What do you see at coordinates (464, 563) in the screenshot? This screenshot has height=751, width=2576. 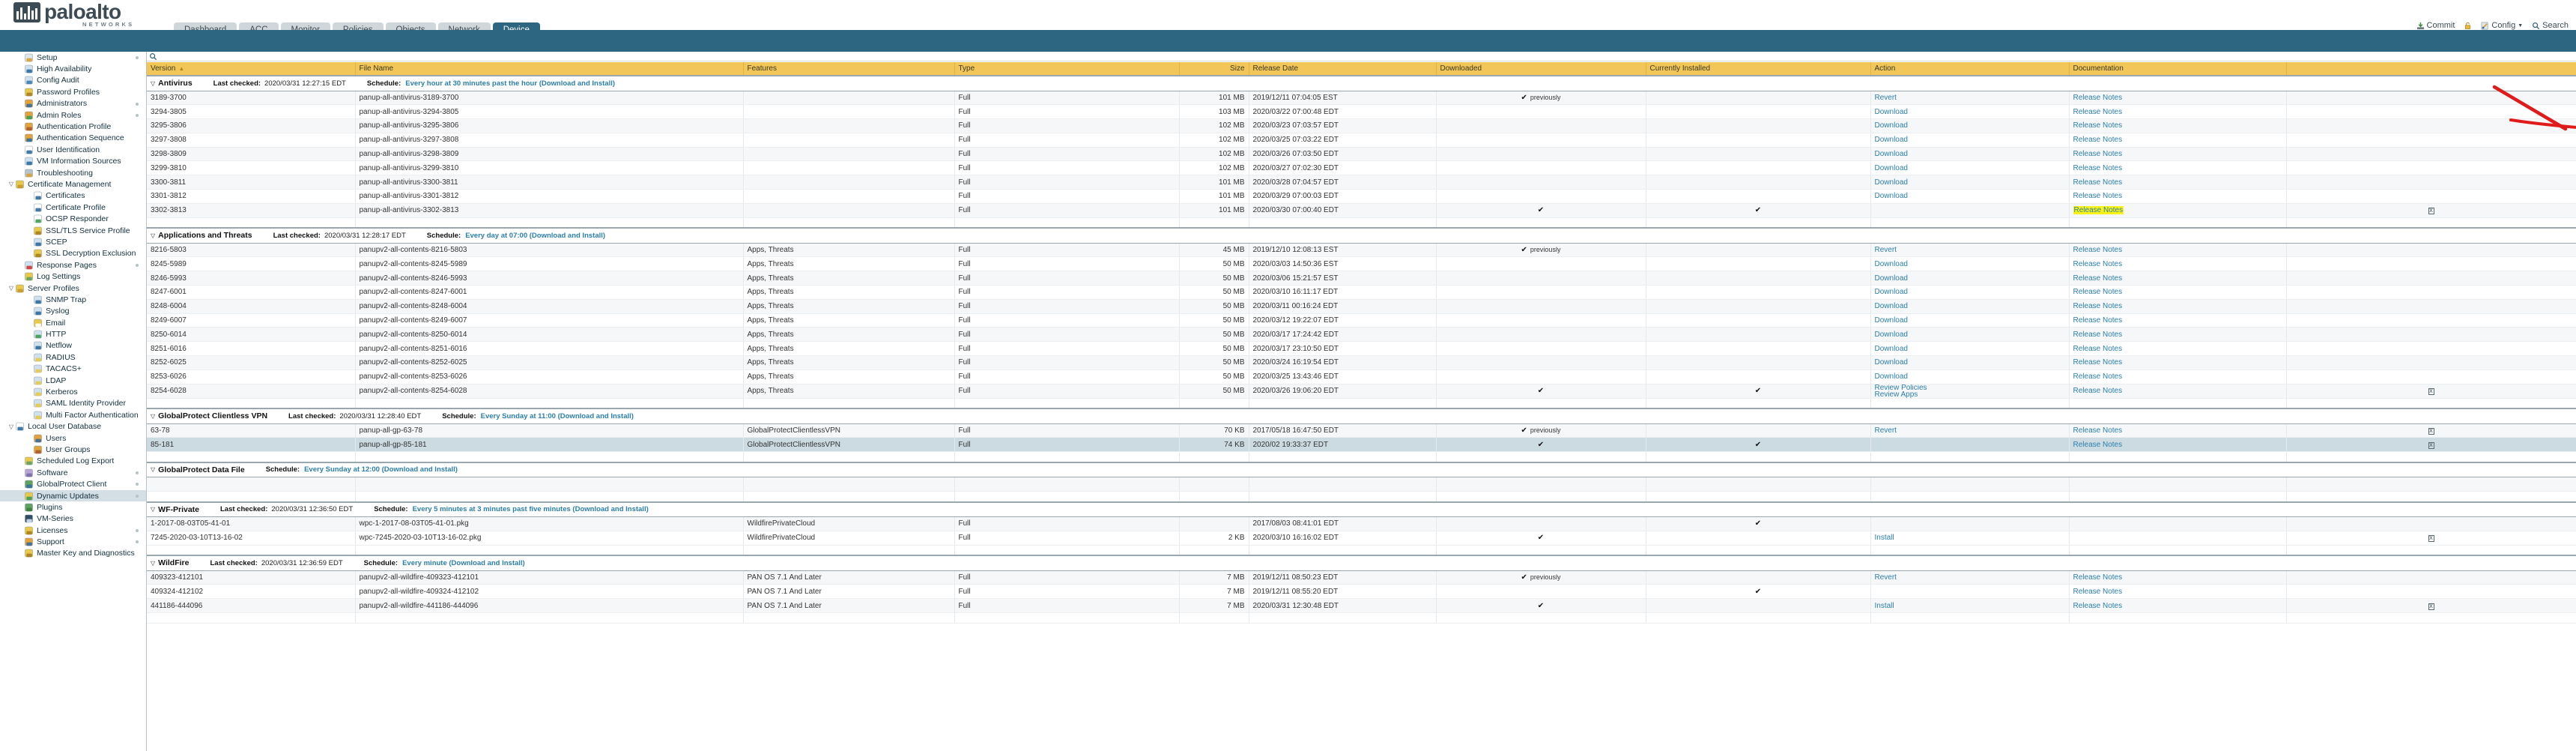 I see `schedule-link: Every minute (Download and Install)` at bounding box center [464, 563].